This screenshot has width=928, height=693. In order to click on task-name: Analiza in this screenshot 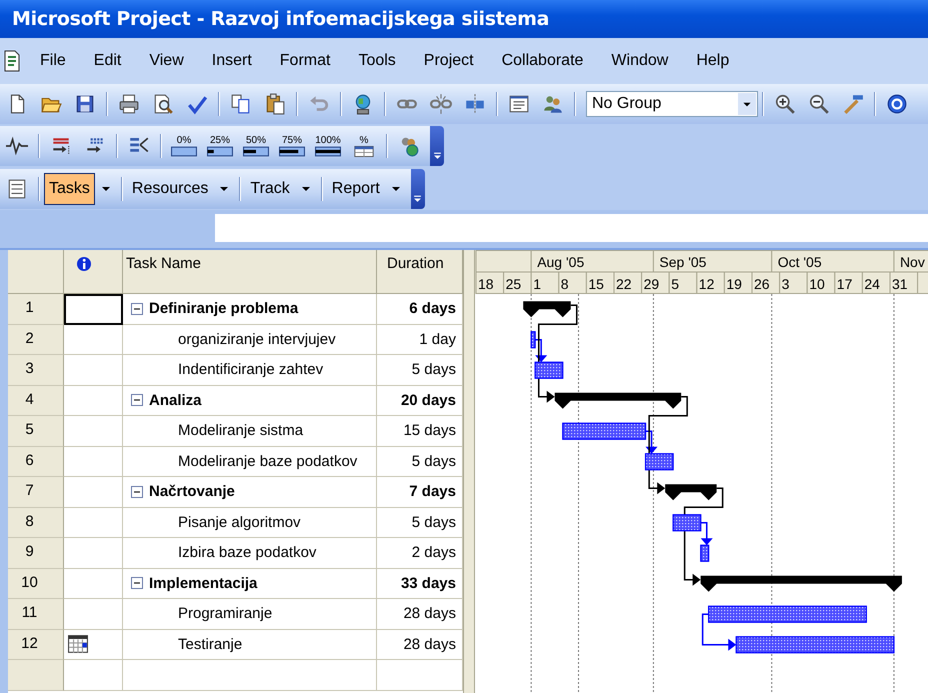, I will do `click(175, 400)`.